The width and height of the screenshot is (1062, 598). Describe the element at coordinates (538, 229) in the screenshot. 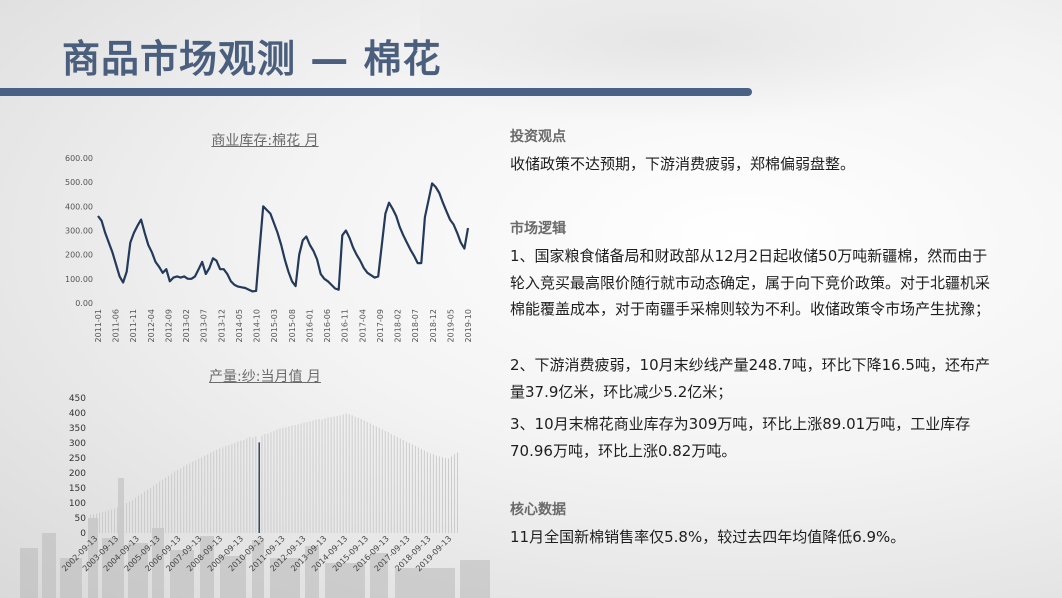

I see `market-logic-heading: 市场逻辑` at that location.